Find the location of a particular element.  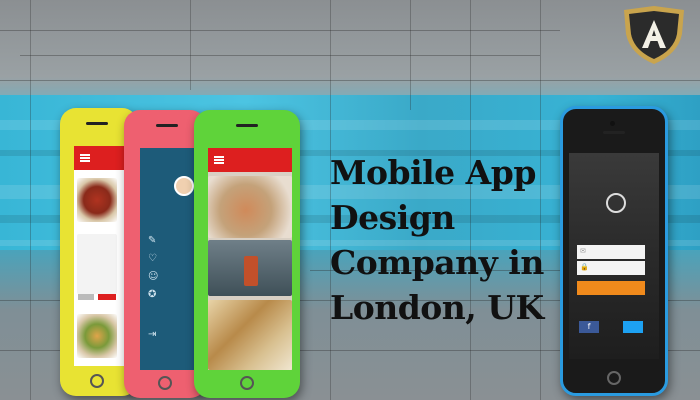

logout-icon: ⇥ is located at coordinates (152, 335).